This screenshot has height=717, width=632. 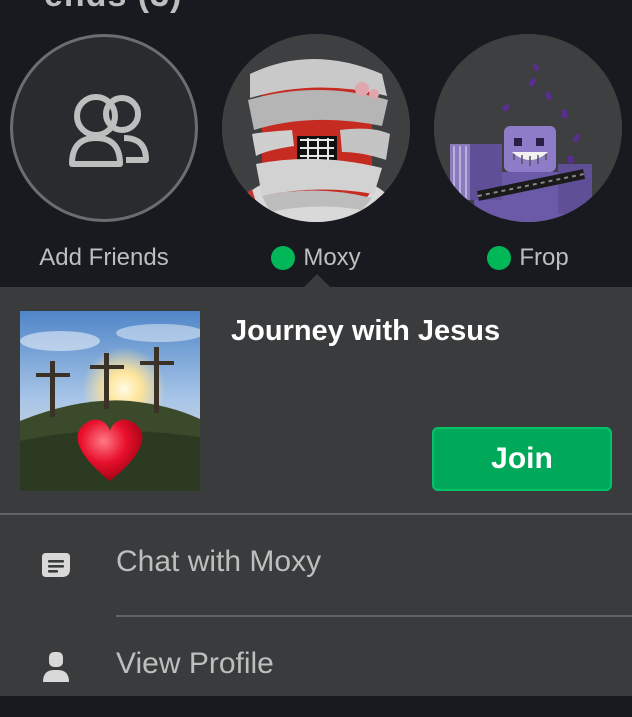 I want to click on join-button: Join, so click(x=522, y=459).